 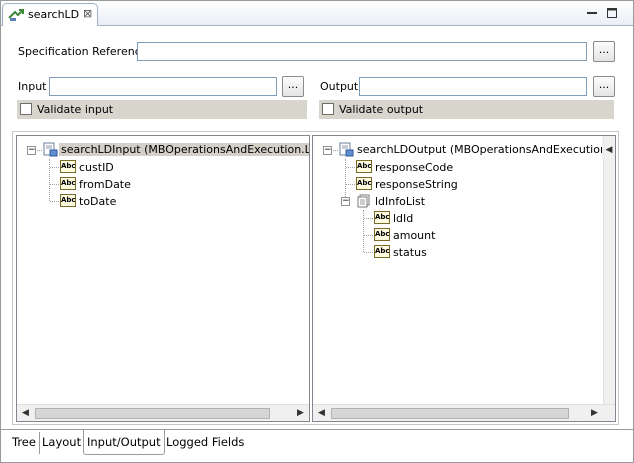 What do you see at coordinates (83, 51) in the screenshot?
I see `spec-ref-label: Specification Reference` at bounding box center [83, 51].